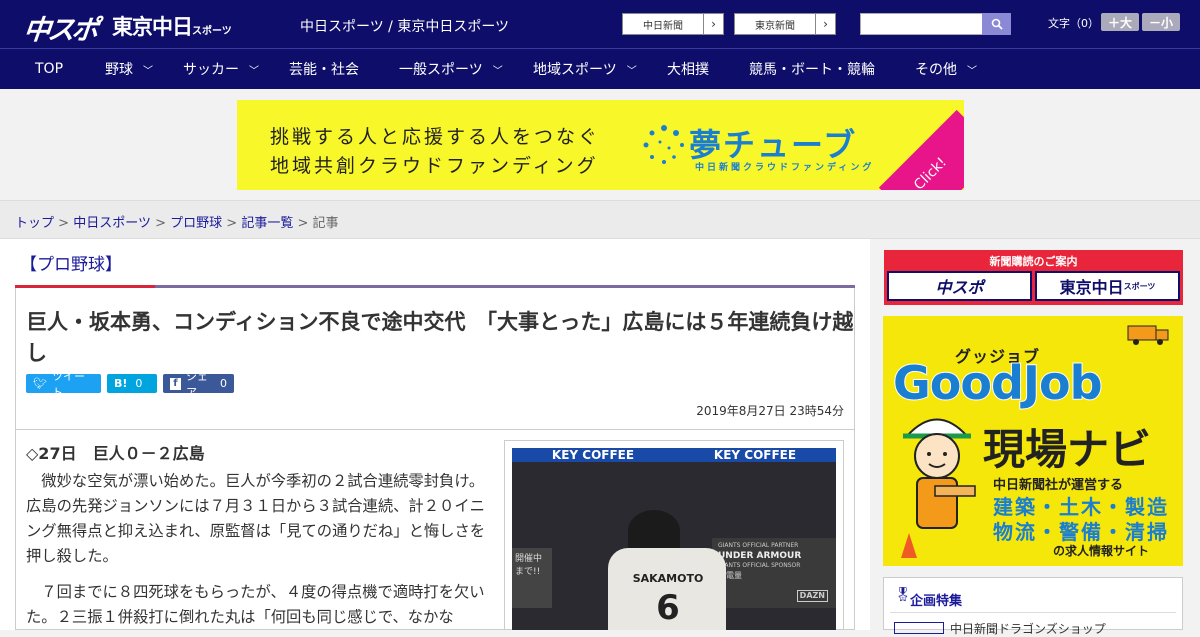 Image resolution: width=1200 pixels, height=637 pixels. I want to click on hatena-icon: B!, so click(121, 383).